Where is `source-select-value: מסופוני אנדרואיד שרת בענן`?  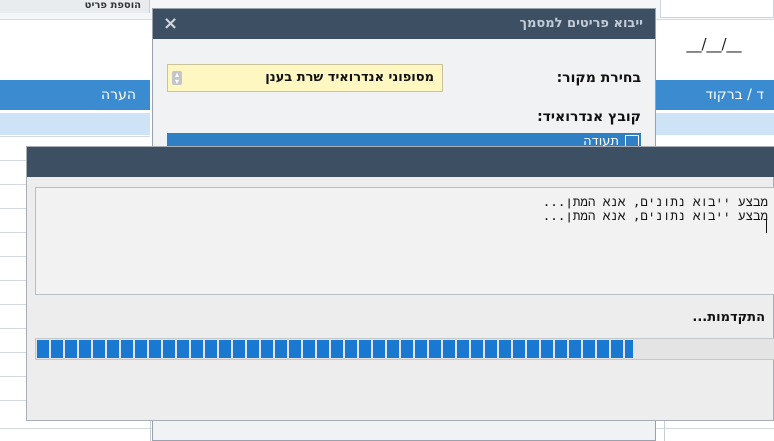 source-select-value: מסופוני אנדרואיד שרת בענן is located at coordinates (349, 77).